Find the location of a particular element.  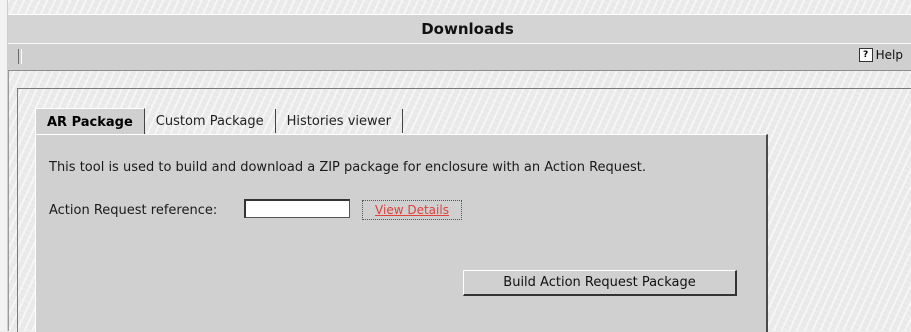

toolbar: ? Help is located at coordinates (459, 57).